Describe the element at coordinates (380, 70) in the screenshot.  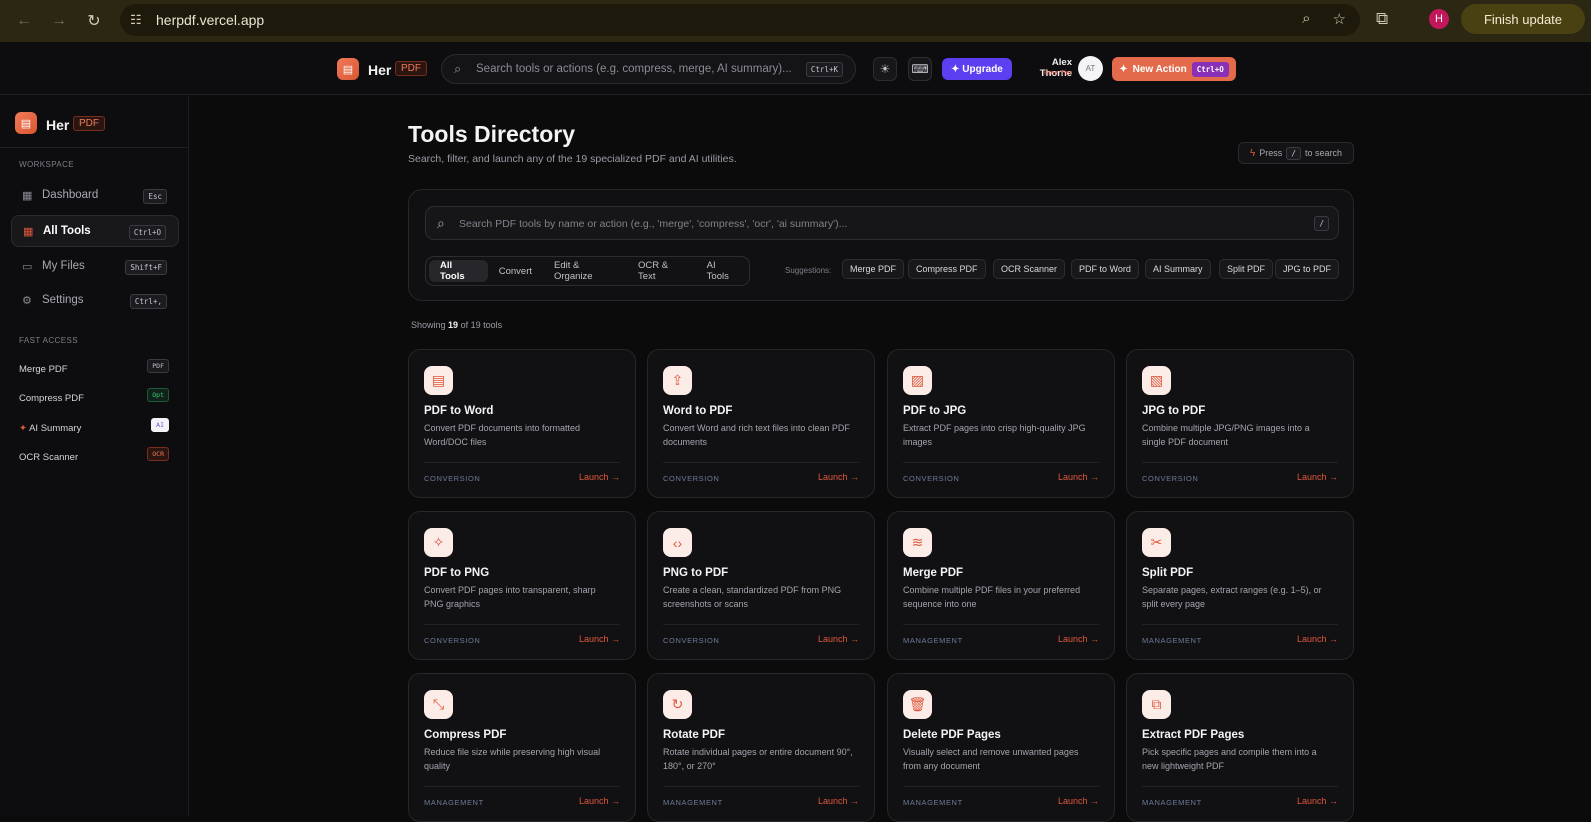
I see `brand-name: Her` at that location.